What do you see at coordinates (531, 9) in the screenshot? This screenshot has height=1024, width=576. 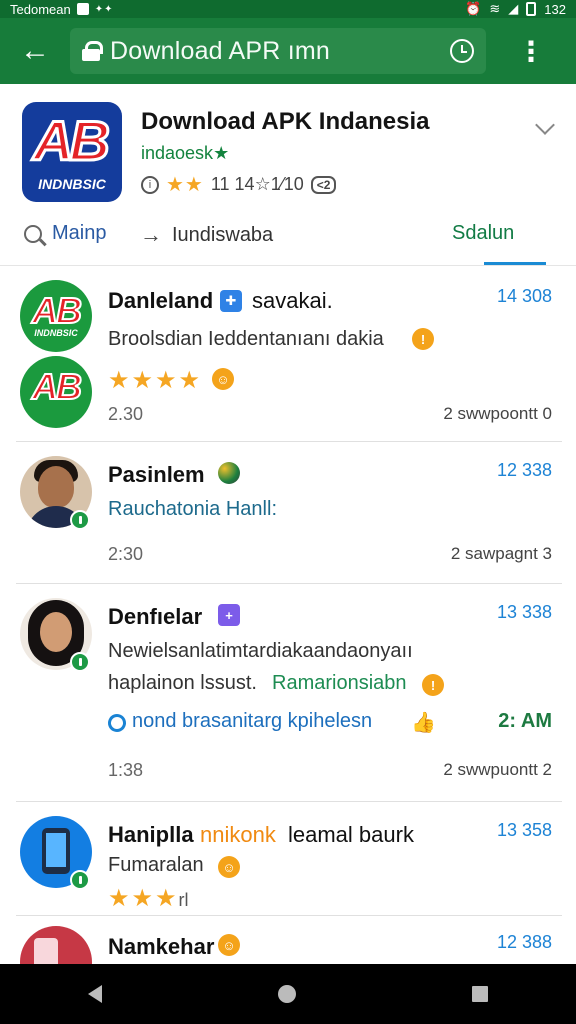 I see `battery-icon` at bounding box center [531, 9].